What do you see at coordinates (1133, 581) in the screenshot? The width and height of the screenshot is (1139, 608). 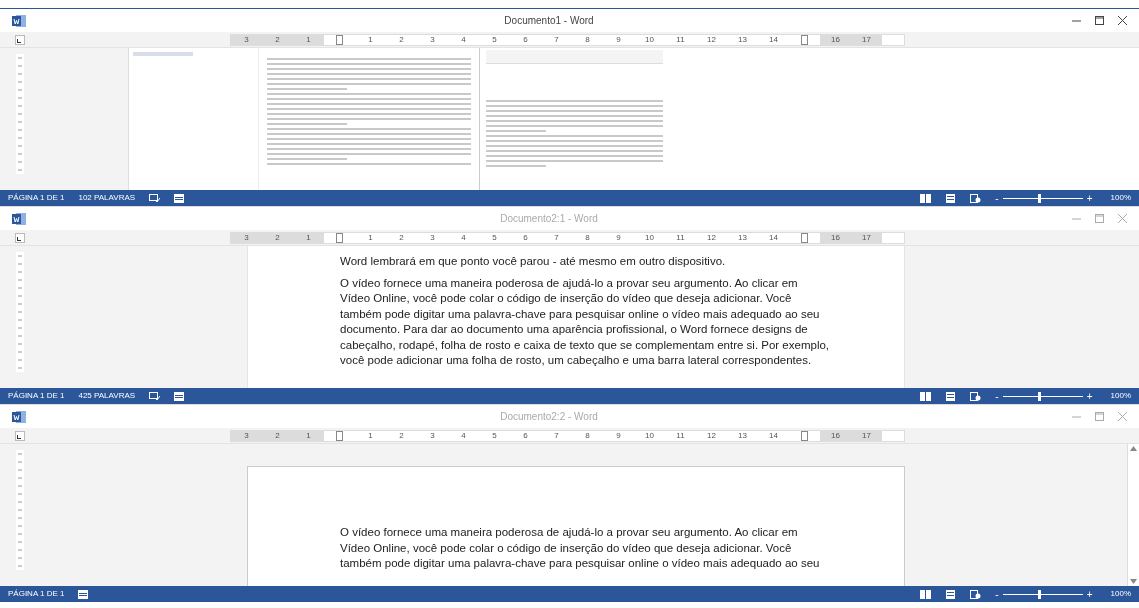 I see `scroll-down-icon` at bounding box center [1133, 581].